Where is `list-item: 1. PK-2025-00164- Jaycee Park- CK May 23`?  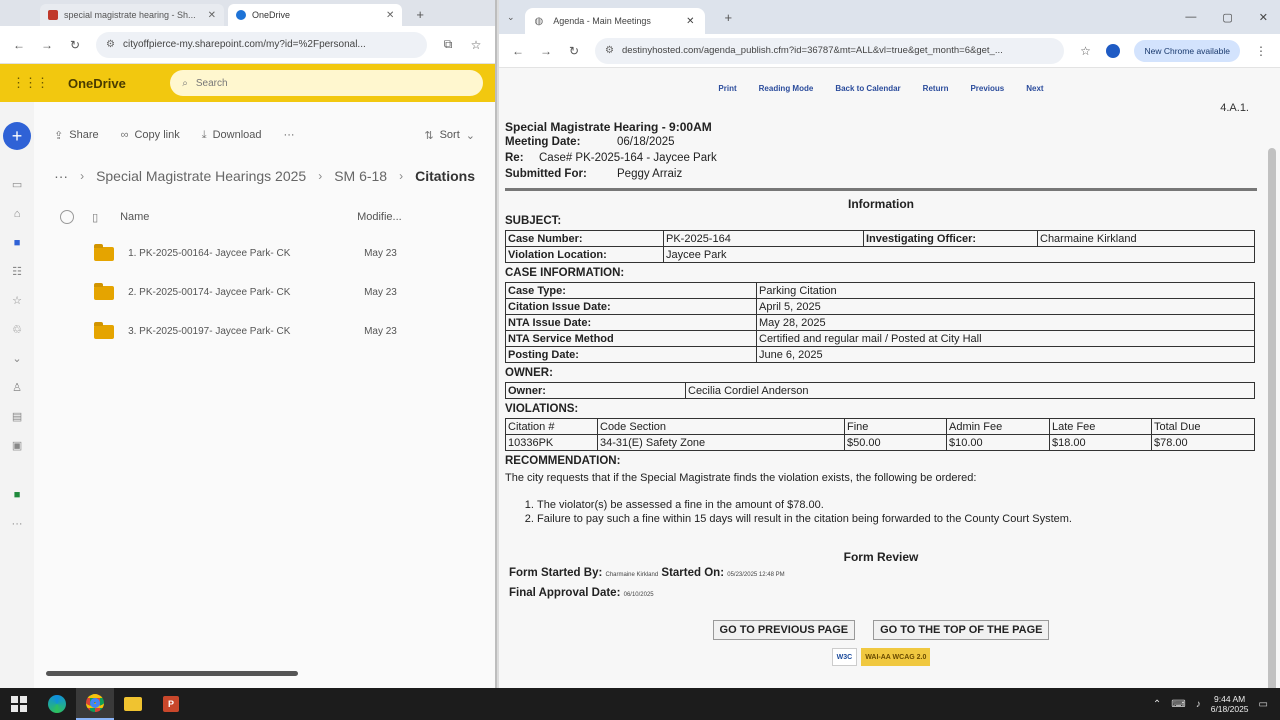 list-item: 1. PK-2025-00164- Jaycee Park- CK May 23 is located at coordinates (264, 253).